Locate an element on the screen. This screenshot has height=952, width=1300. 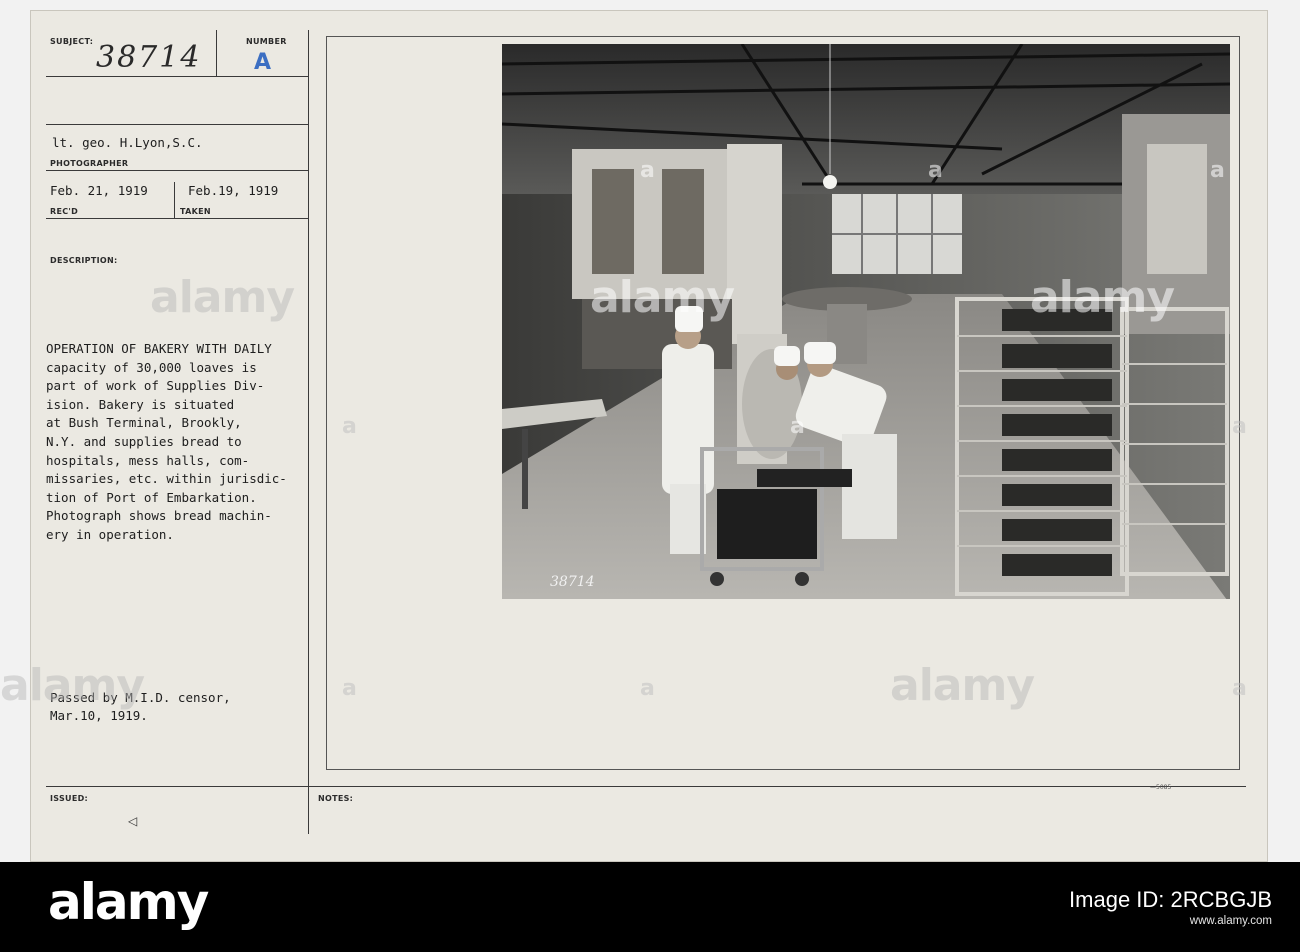
column-divider is located at coordinates (308, 432).